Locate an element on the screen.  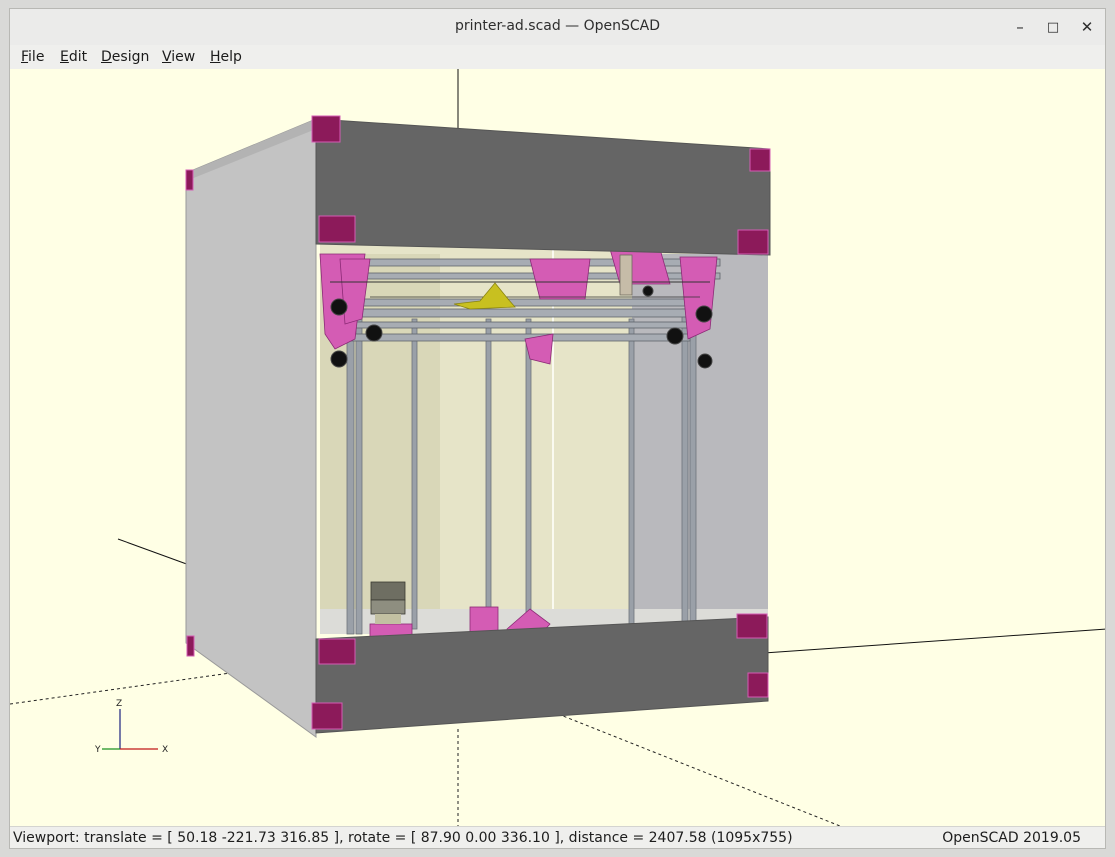
menu-help: Help is located at coordinates (226, 57).